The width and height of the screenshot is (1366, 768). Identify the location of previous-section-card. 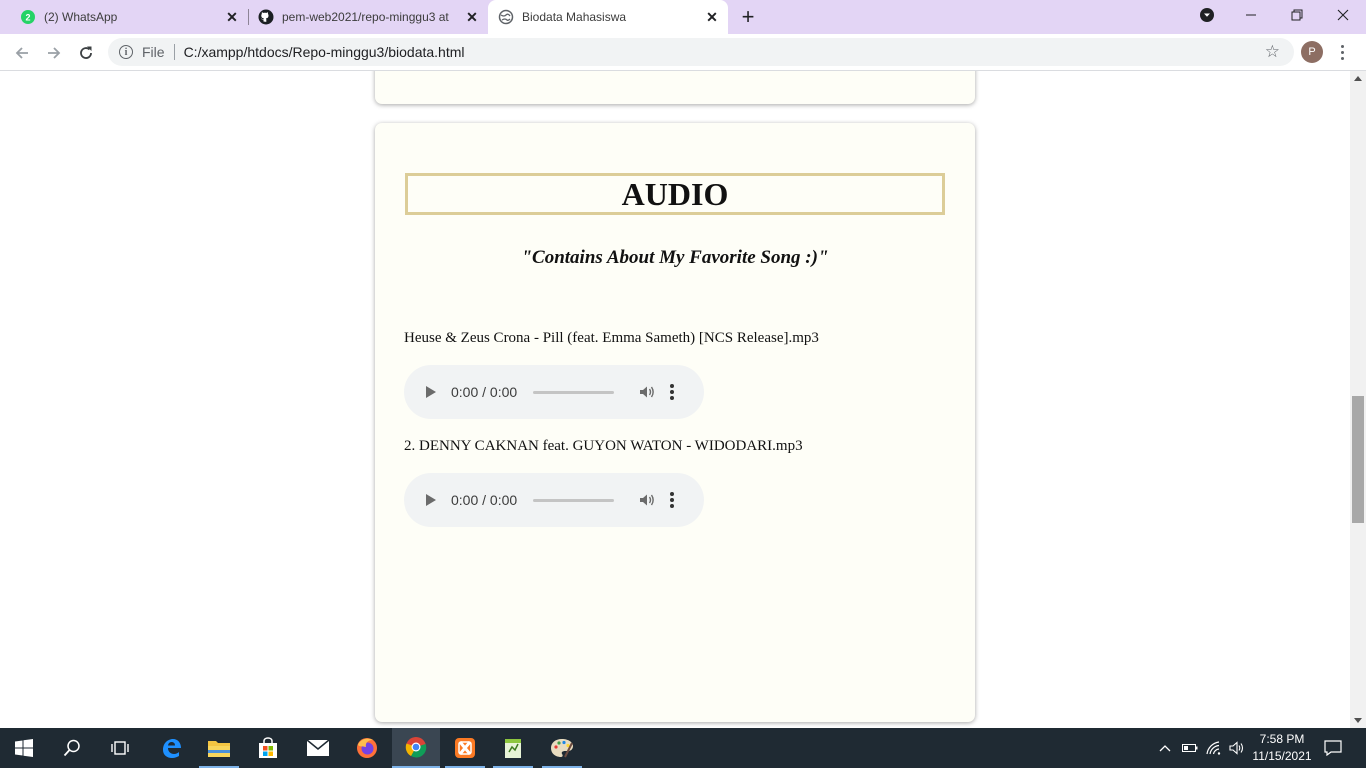
(675, 87).